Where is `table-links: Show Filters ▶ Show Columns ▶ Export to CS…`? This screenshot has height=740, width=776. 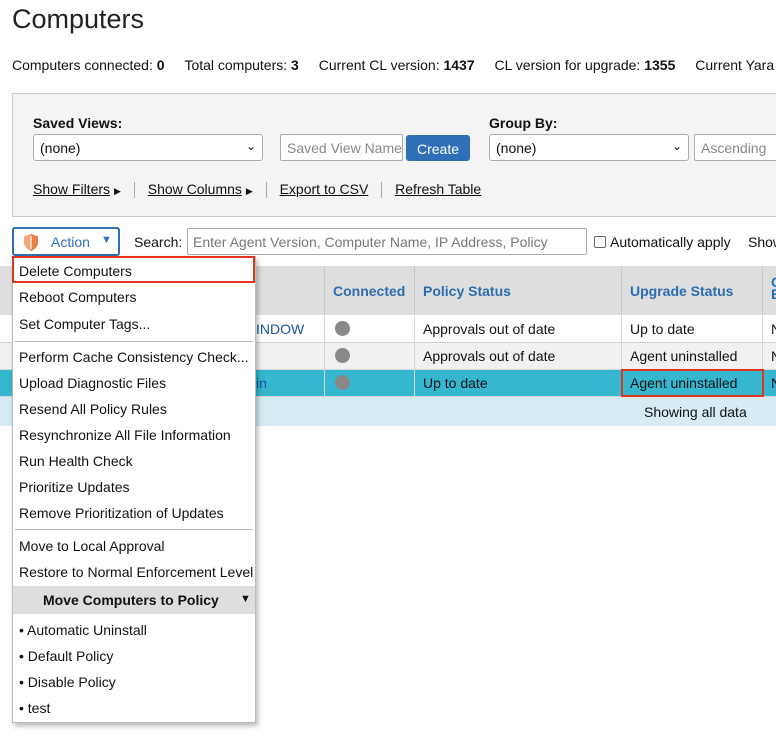 table-links: Show Filters ▶ Show Columns ▶ Export to CS… is located at coordinates (257, 190).